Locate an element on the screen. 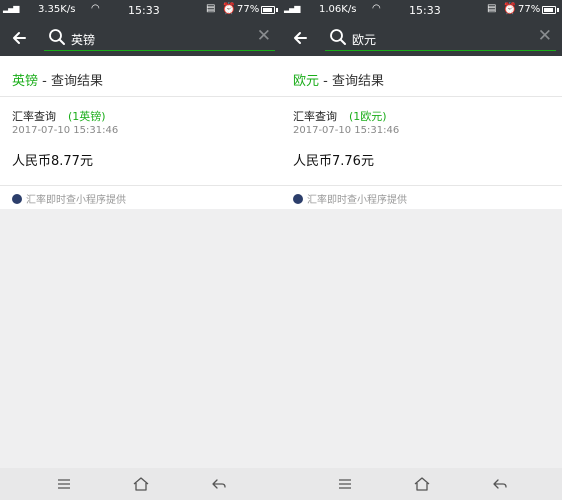 The width and height of the screenshot is (562, 500). rate-value: 人民币8.77元 is located at coordinates (52, 161).